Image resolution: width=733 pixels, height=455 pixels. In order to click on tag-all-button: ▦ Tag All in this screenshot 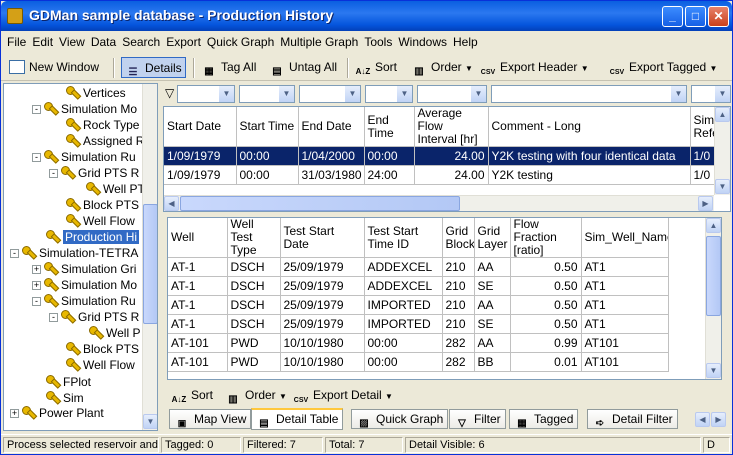, I will do `click(228, 67)`.